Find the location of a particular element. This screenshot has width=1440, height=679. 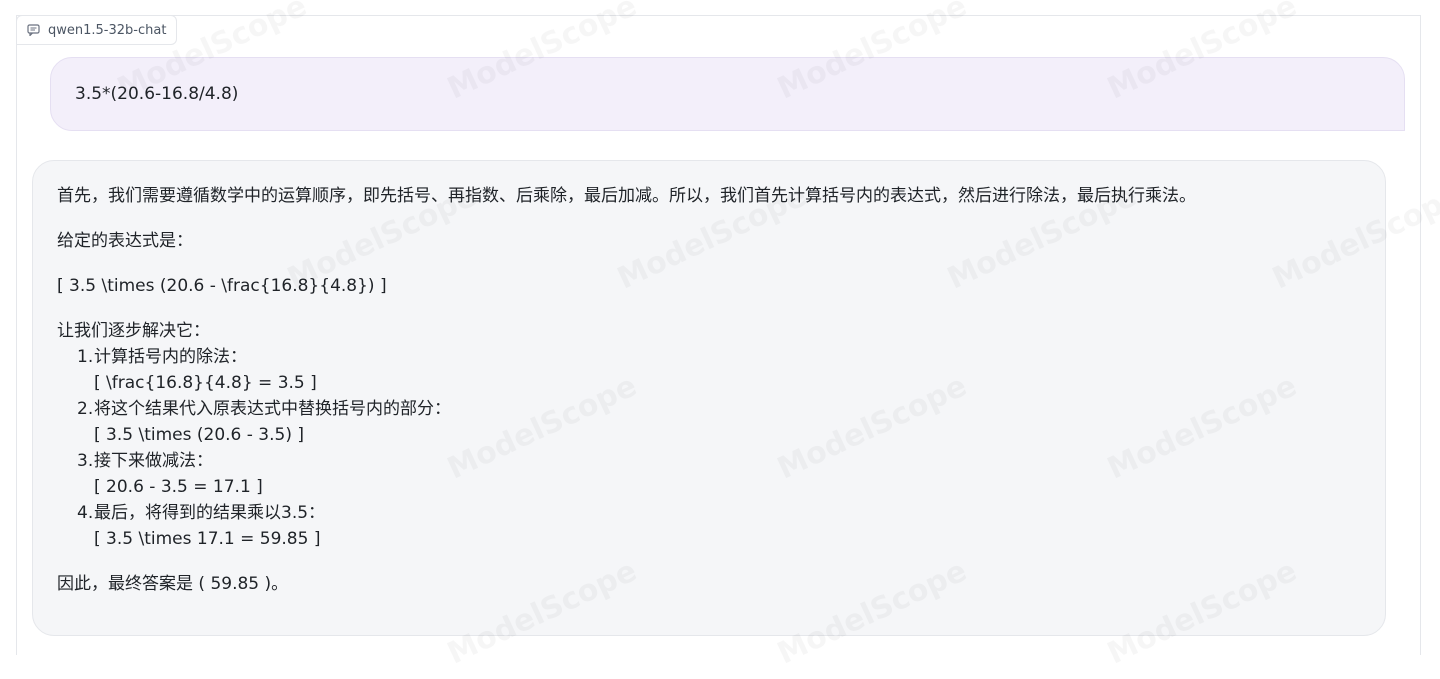

solution-step: 接下来做减法： [ 20.6 - 3.5 = 17.1 ] is located at coordinates (719, 474).